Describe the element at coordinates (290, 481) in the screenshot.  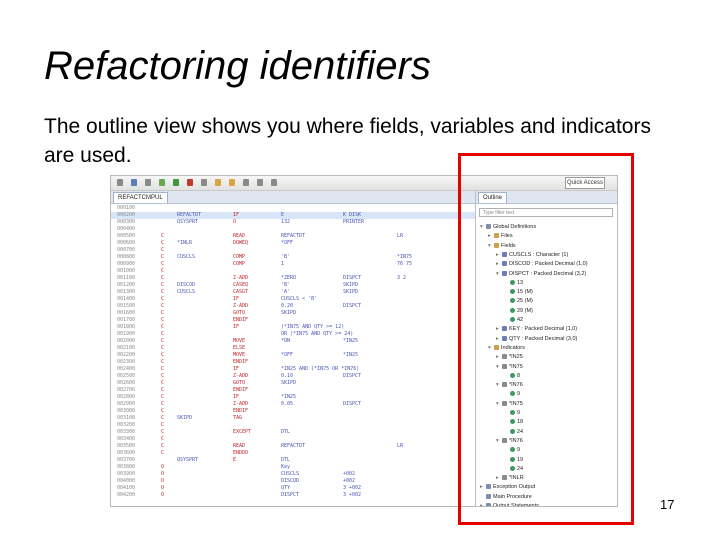
I see `code-token: DISCOD` at that location.